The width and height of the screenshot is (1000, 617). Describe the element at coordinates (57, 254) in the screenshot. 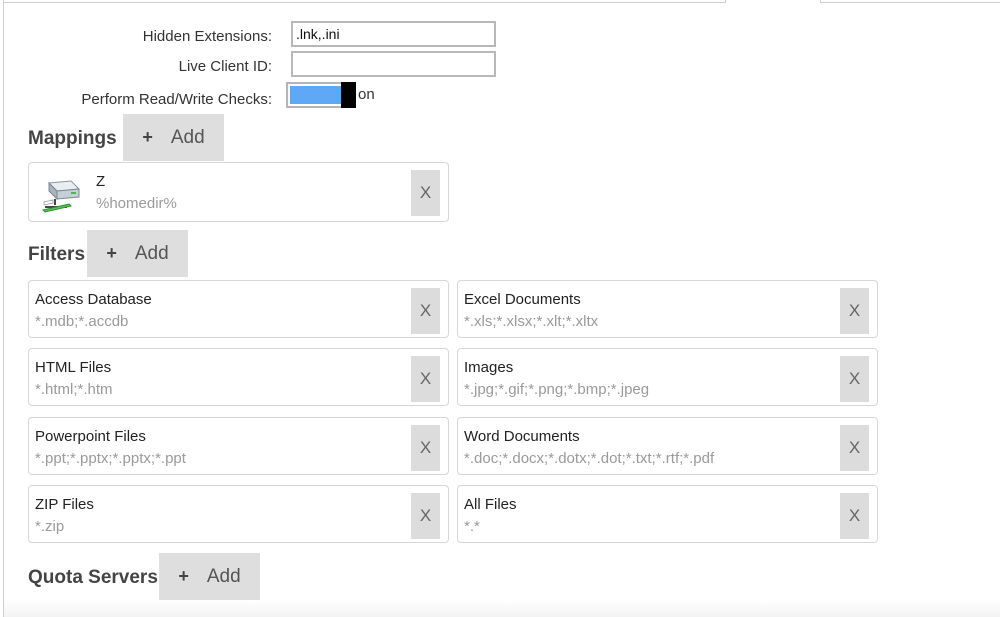

I see `filters-title: Filters` at that location.